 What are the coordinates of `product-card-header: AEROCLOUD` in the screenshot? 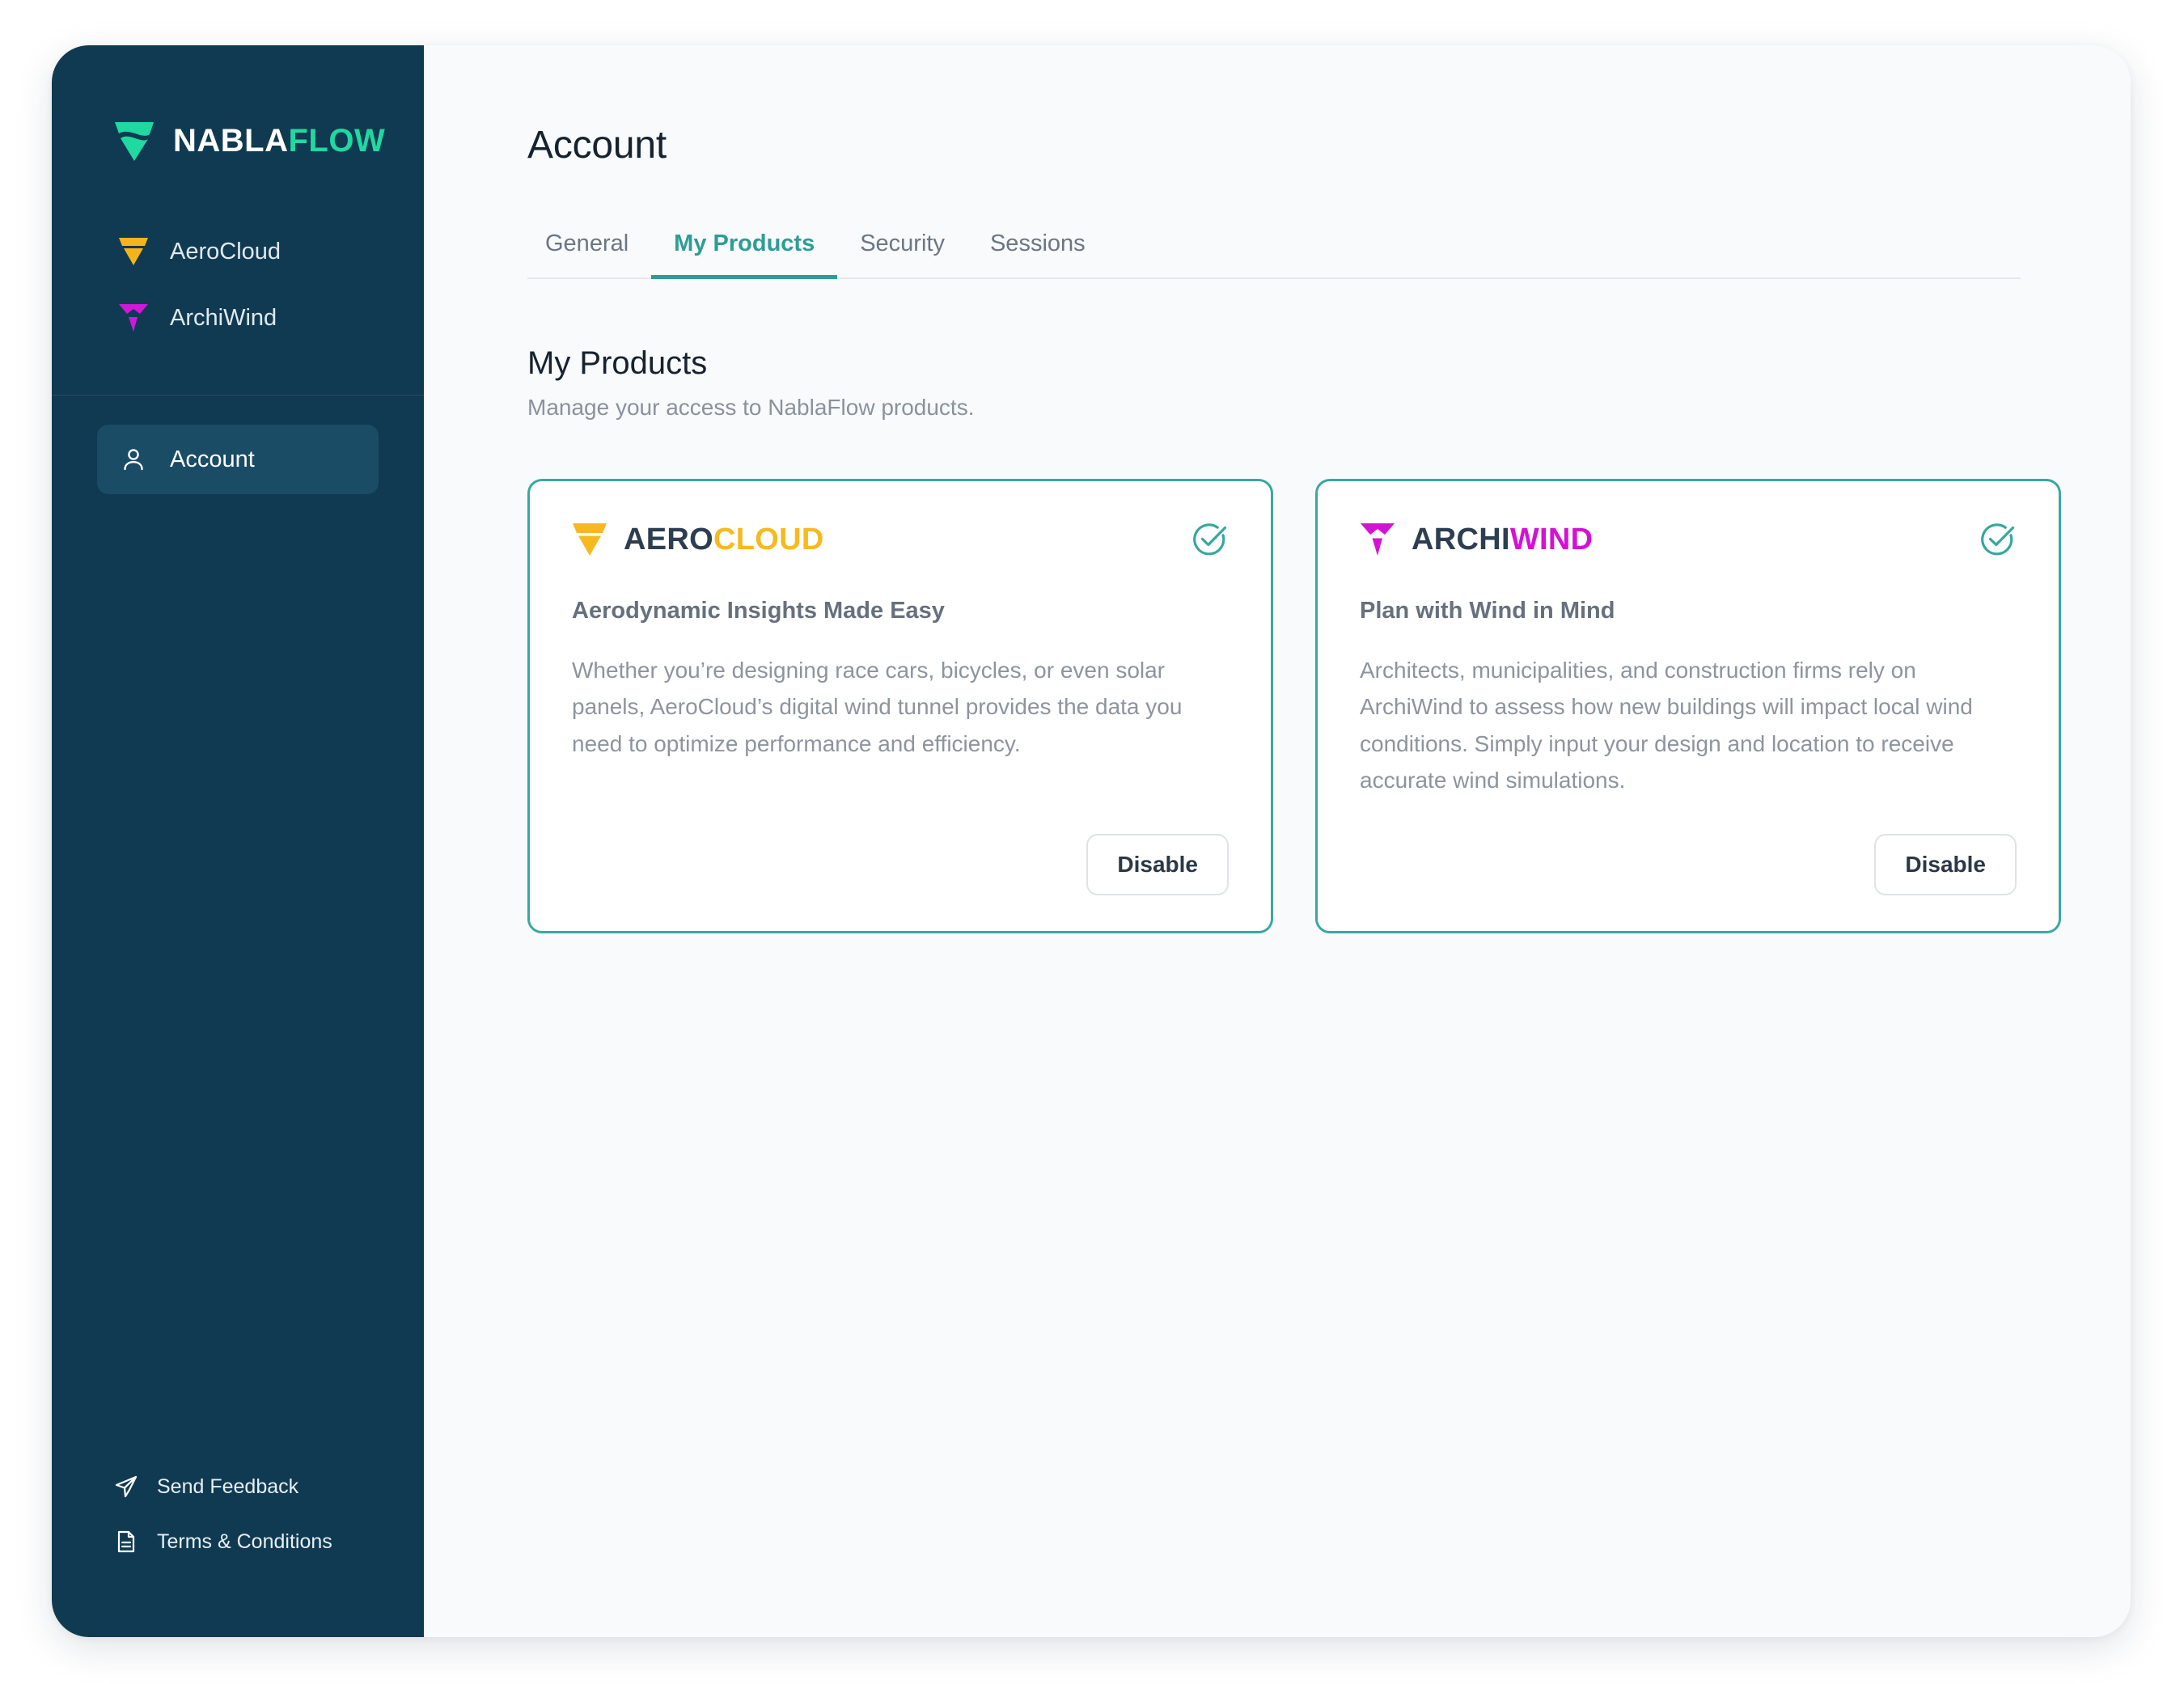 It's located at (901, 539).